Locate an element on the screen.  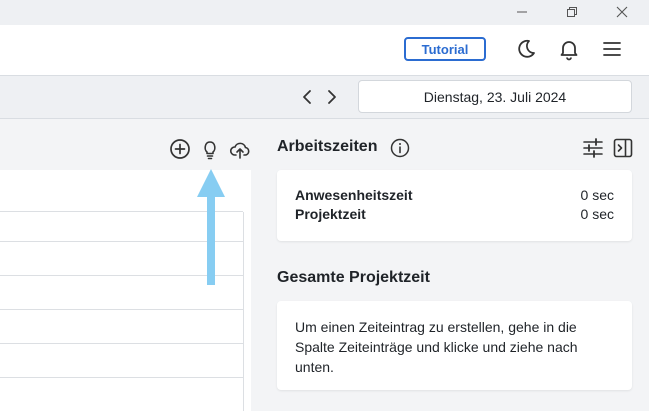
add-circle-icon is located at coordinates (180, 149).